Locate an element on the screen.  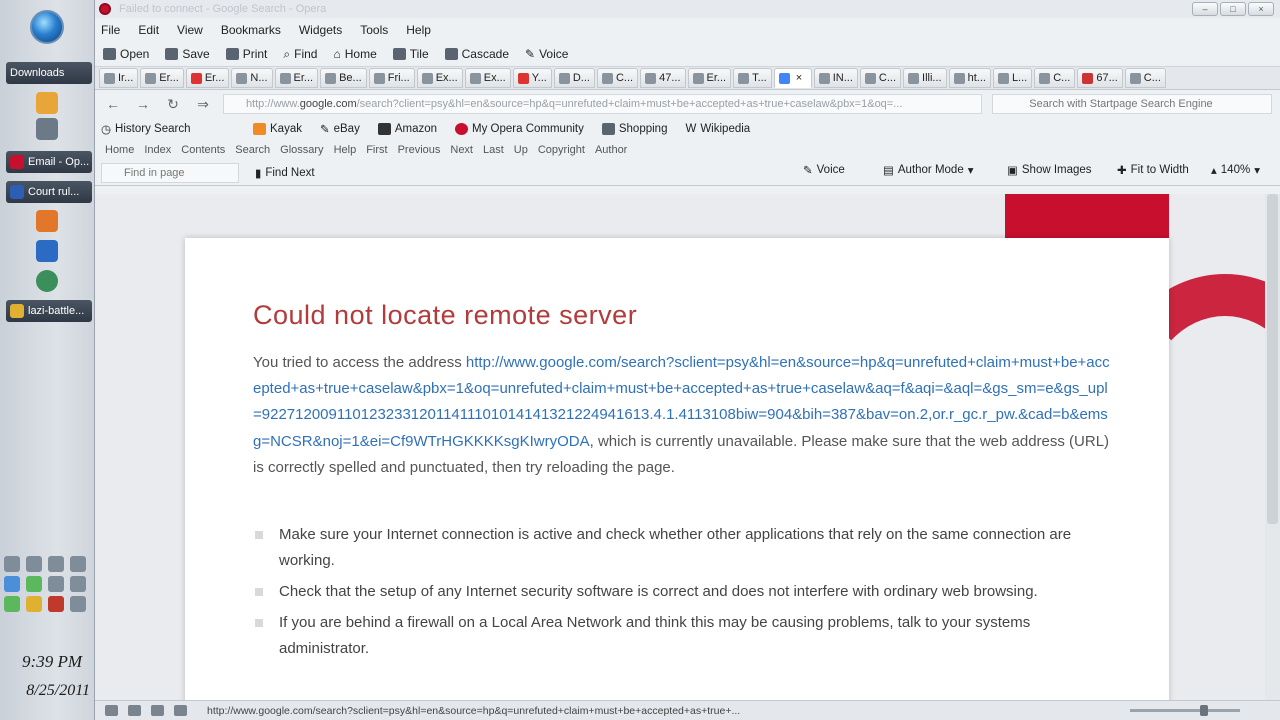
menu-bookmarks: Bookmarks is located at coordinates (251, 30).